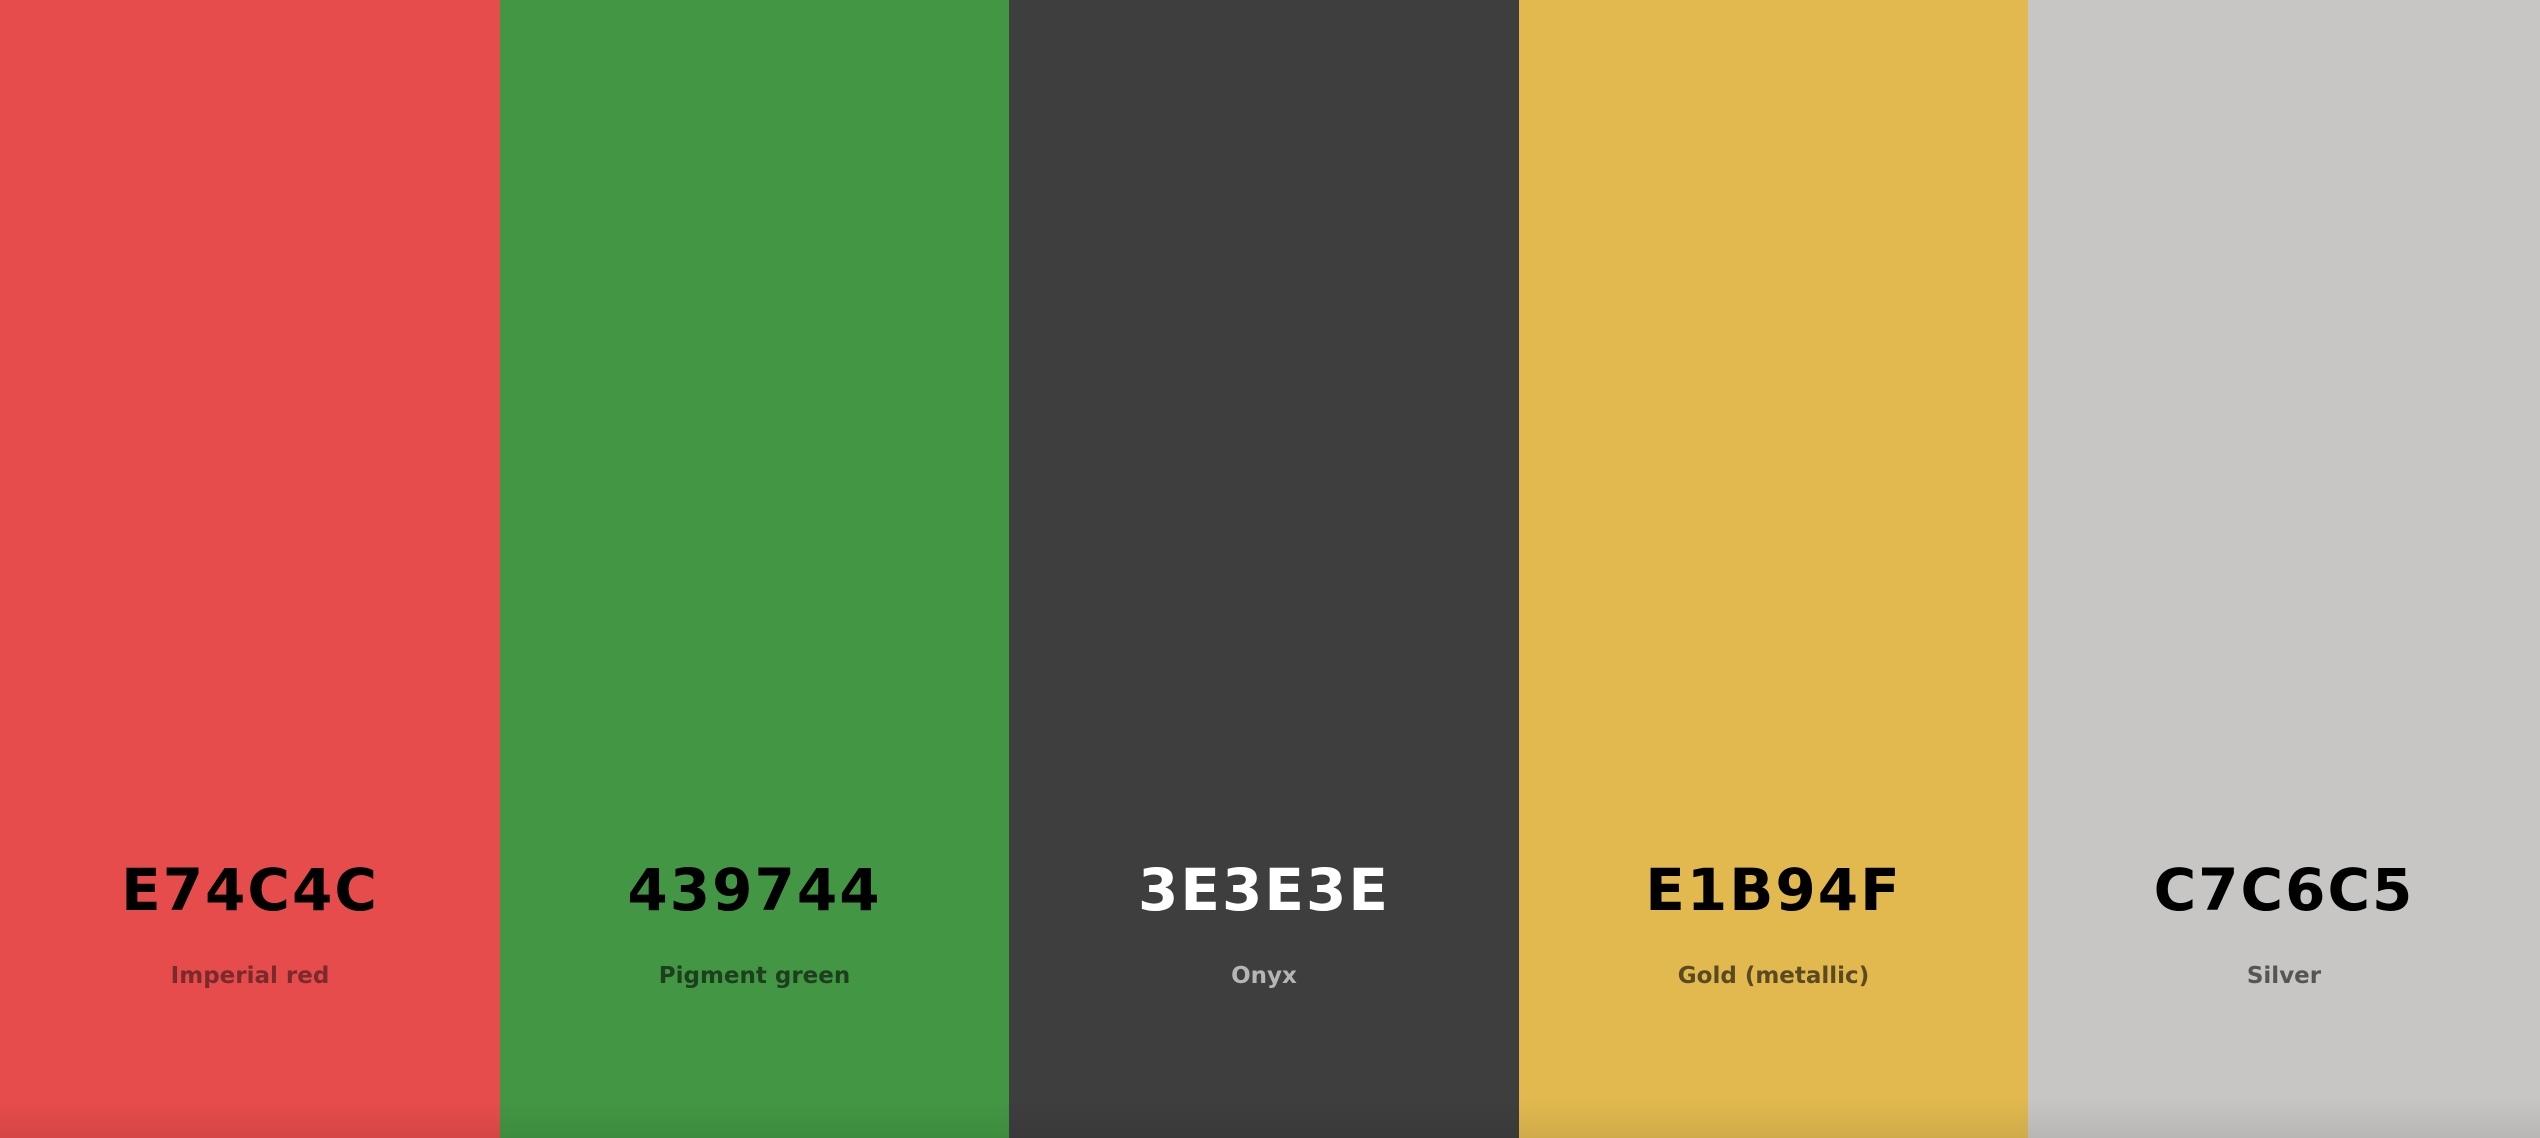  I want to click on swatch-color-name: Imperial red, so click(250, 976).